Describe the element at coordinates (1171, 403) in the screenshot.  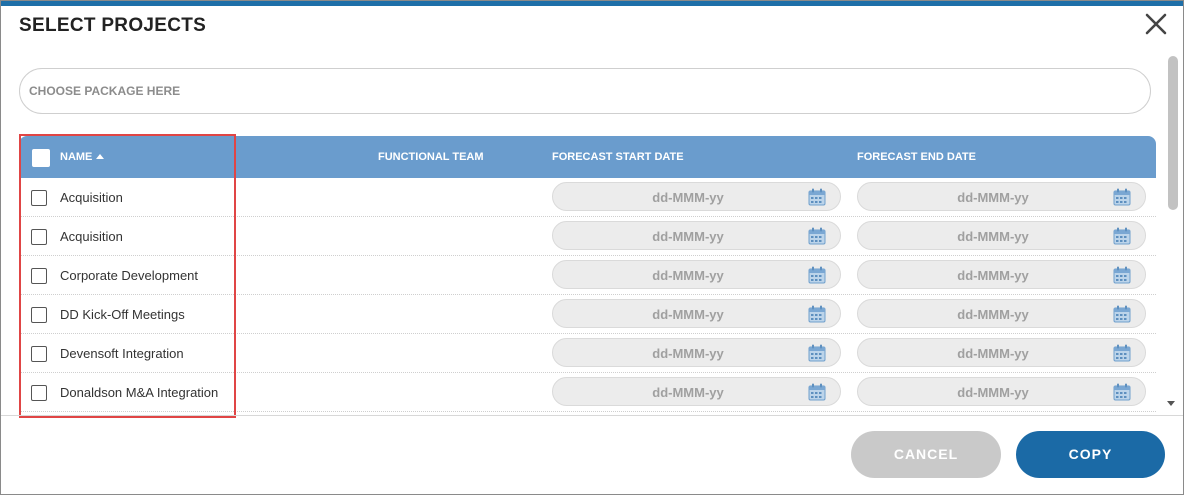
I see `scroll-down-arrow-icon` at that location.